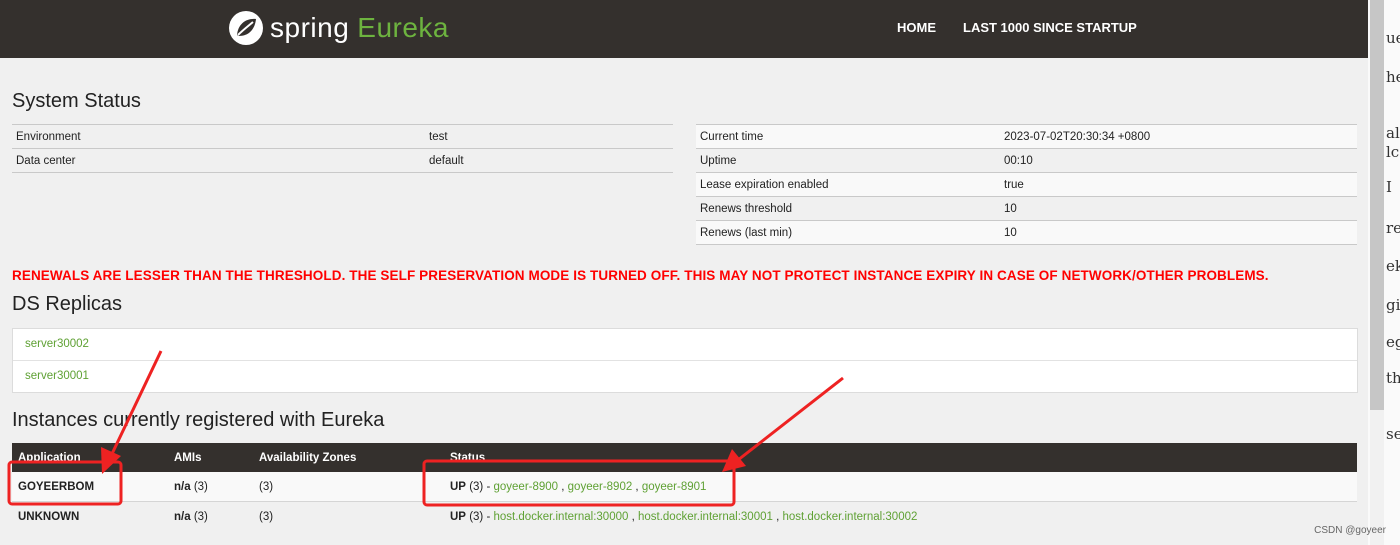 The width and height of the screenshot is (1400, 545). What do you see at coordinates (900, 457) in the screenshot?
I see `col-status: Status` at bounding box center [900, 457].